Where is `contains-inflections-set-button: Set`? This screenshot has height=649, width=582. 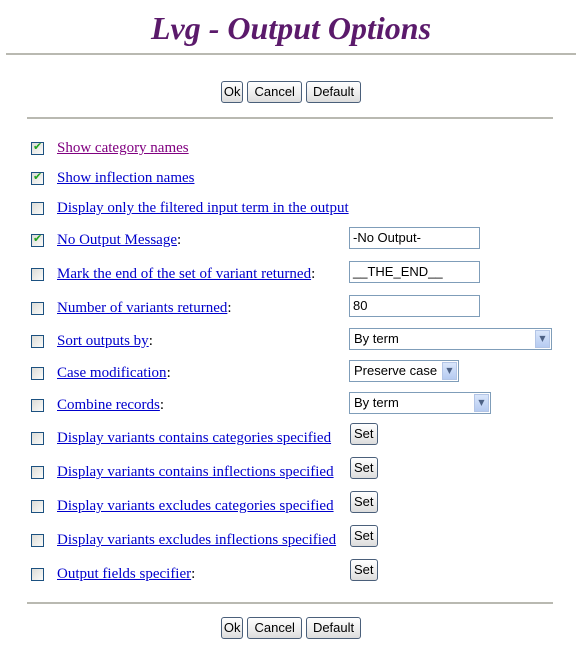
contains-inflections-set-button: Set is located at coordinates (364, 468).